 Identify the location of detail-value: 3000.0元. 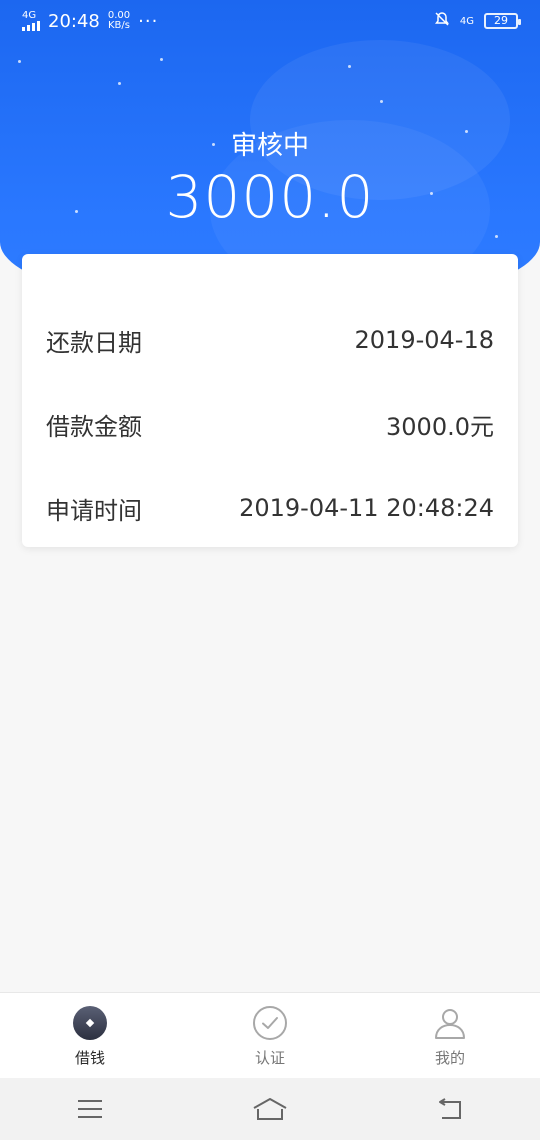
(440, 426).